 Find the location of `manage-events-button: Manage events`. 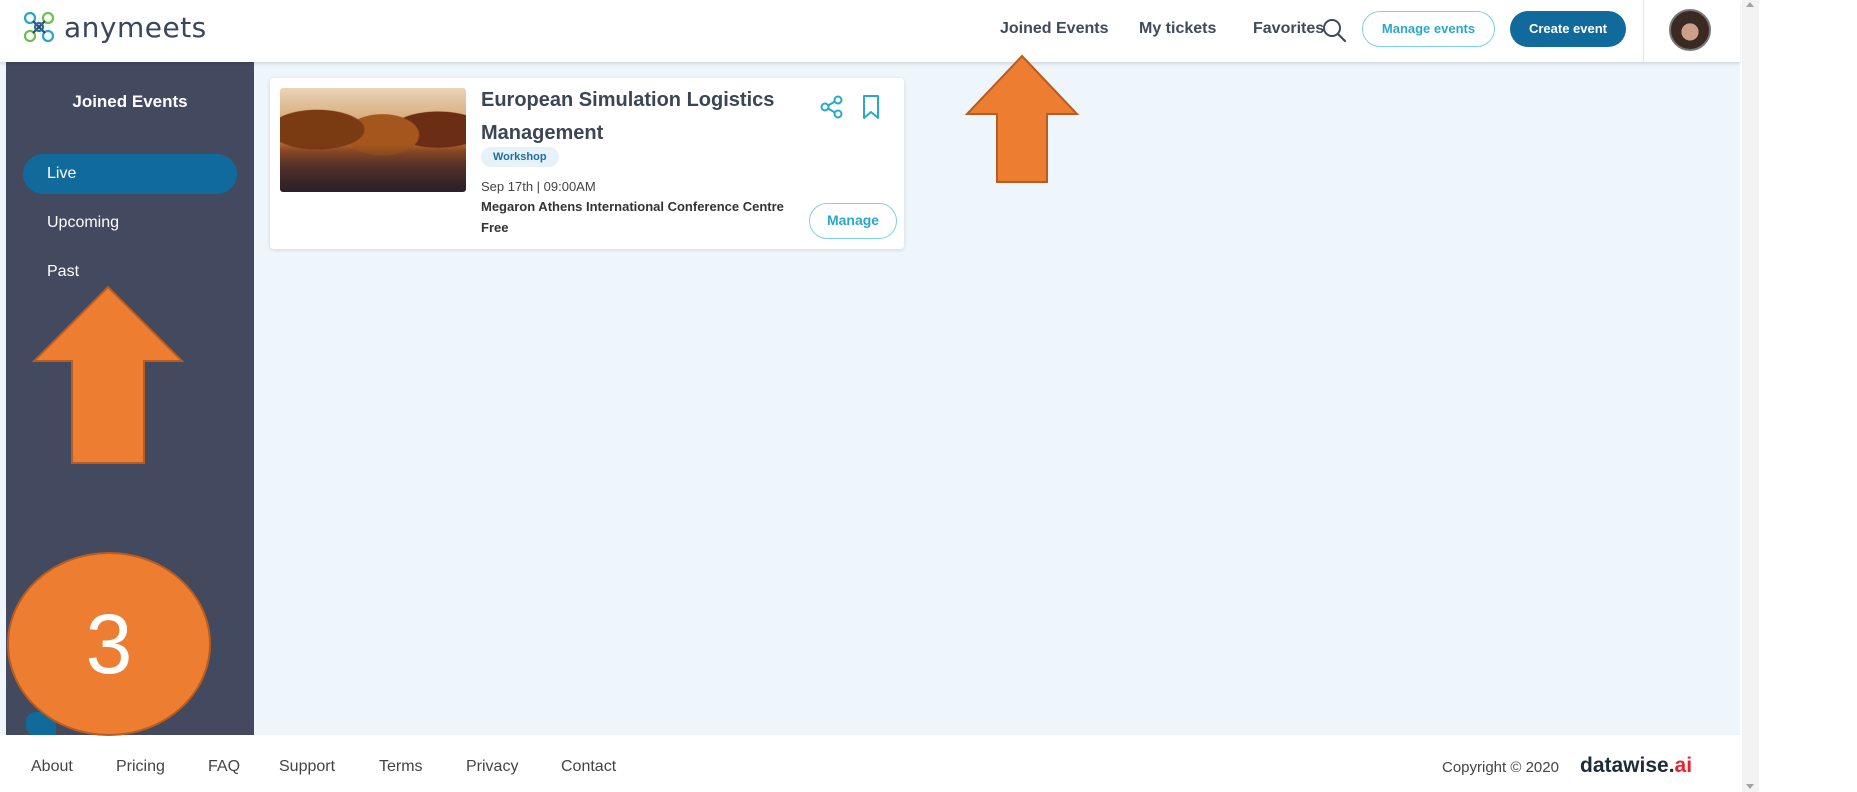

manage-events-button: Manage events is located at coordinates (1428, 29).